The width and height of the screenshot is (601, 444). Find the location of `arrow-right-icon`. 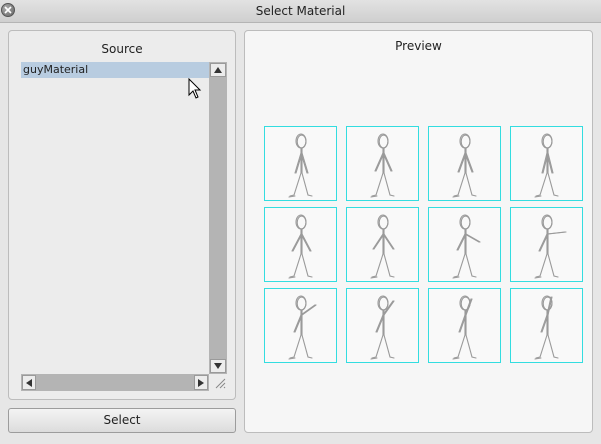

arrow-right-icon is located at coordinates (201, 383).